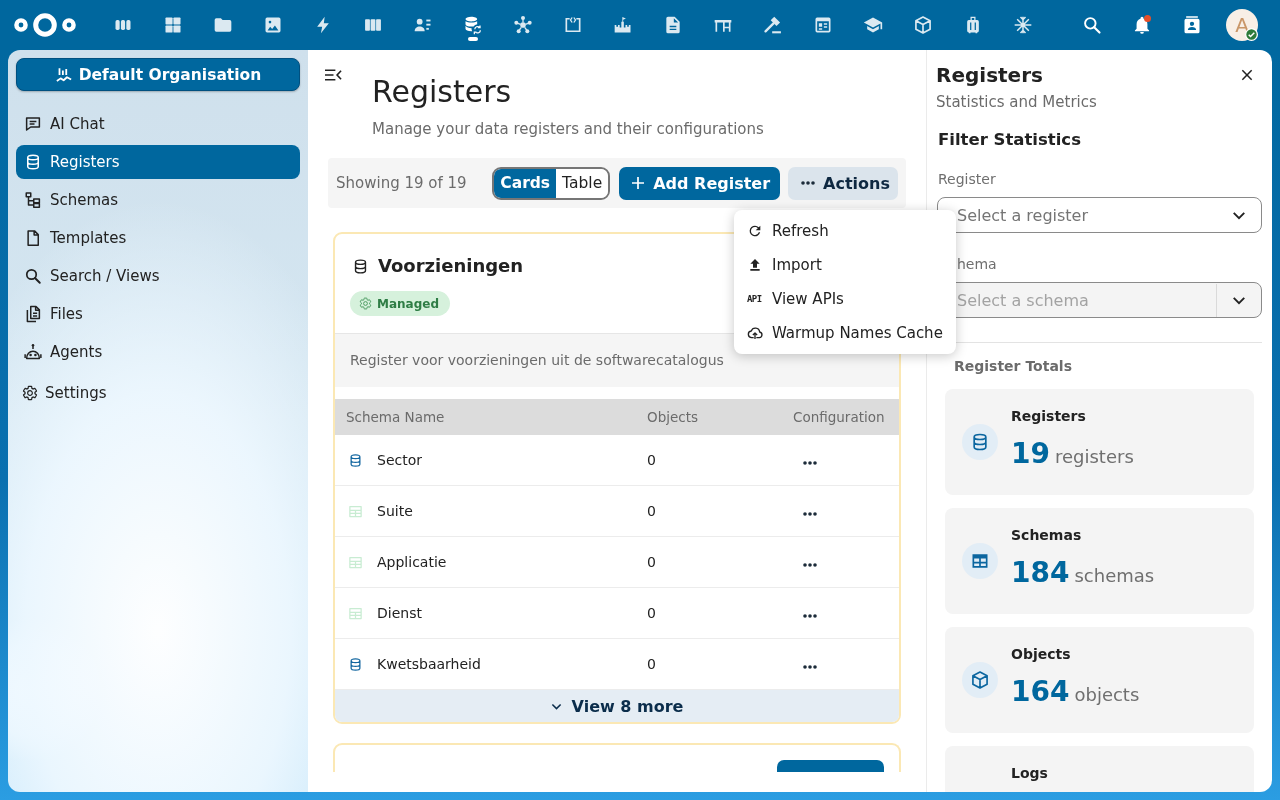  Describe the element at coordinates (1041, 654) in the screenshot. I see `stat-label: Objects` at that location.